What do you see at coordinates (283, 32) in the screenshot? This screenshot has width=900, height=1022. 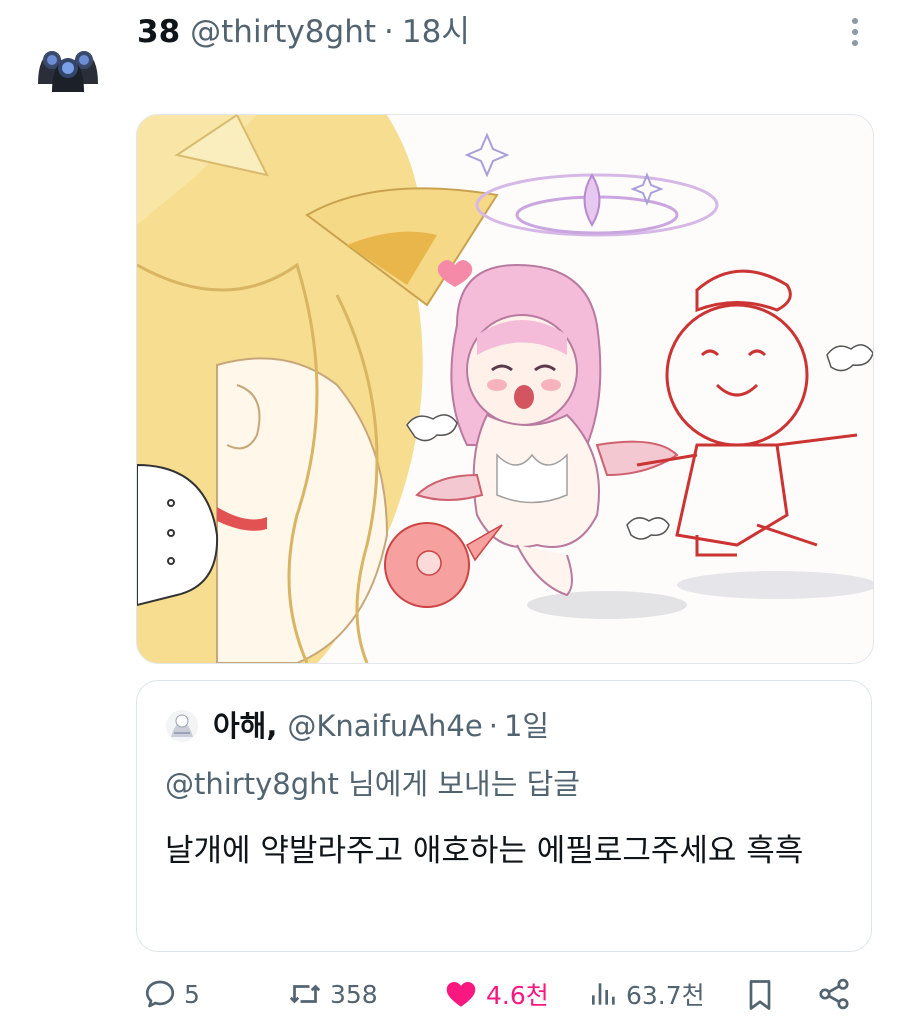 I see `author-handle: @thirty8ght` at bounding box center [283, 32].